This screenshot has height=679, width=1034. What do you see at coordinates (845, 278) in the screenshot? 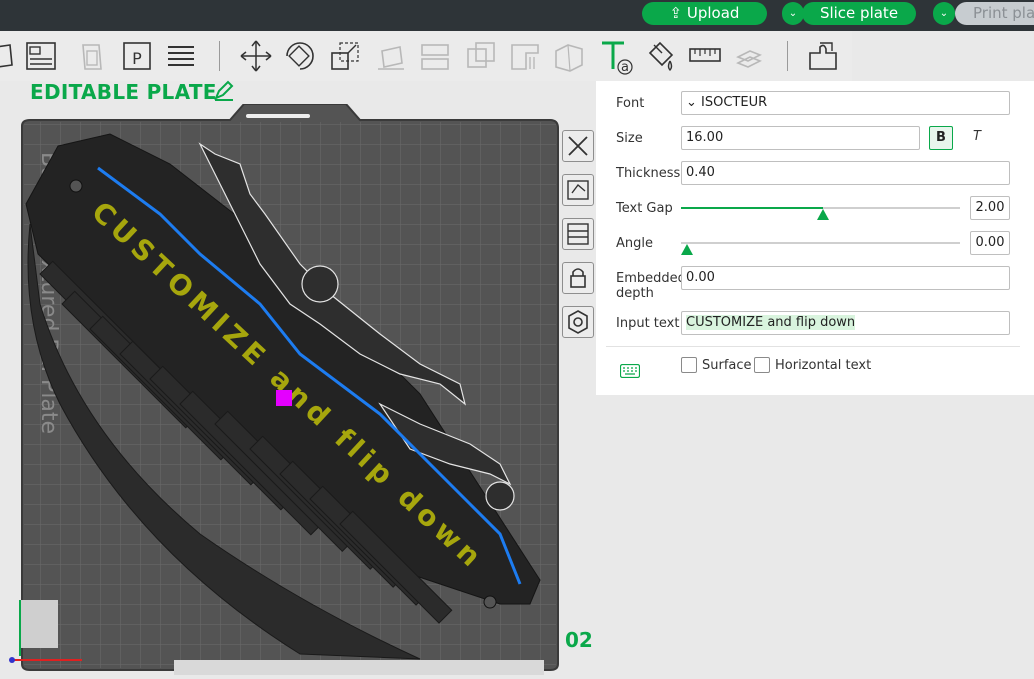
I see `embedded-depth-field: 0.00` at bounding box center [845, 278].